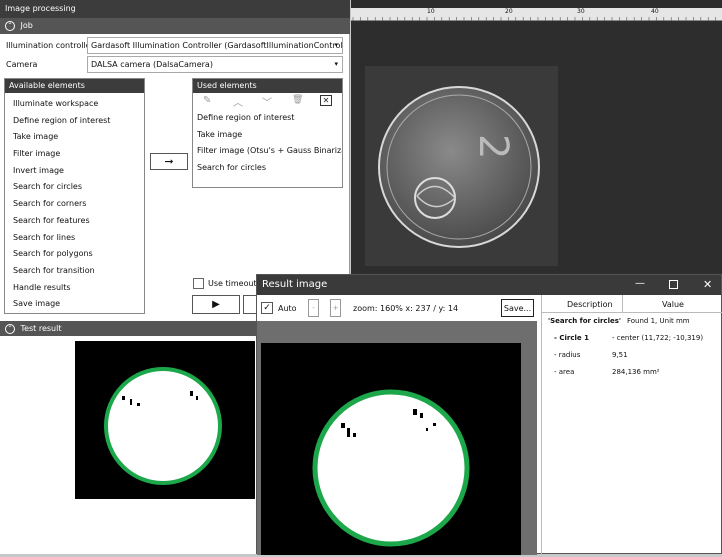 The height and width of the screenshot is (557, 722). Describe the element at coordinates (534, 19) in the screenshot. I see `ruler-ticks` at that location.